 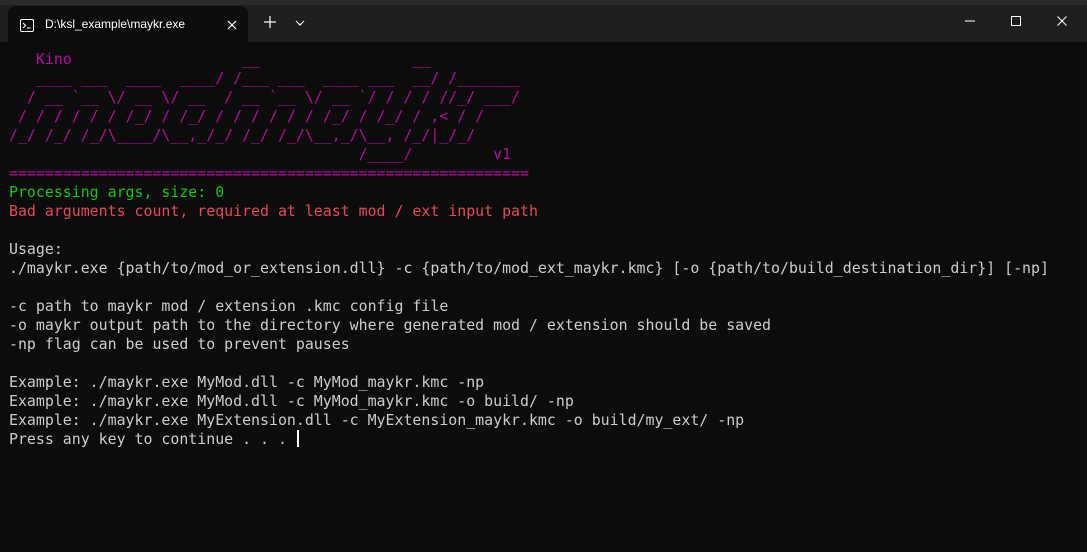 I want to click on banner-line: Kino __ __, so click(x=220, y=59).